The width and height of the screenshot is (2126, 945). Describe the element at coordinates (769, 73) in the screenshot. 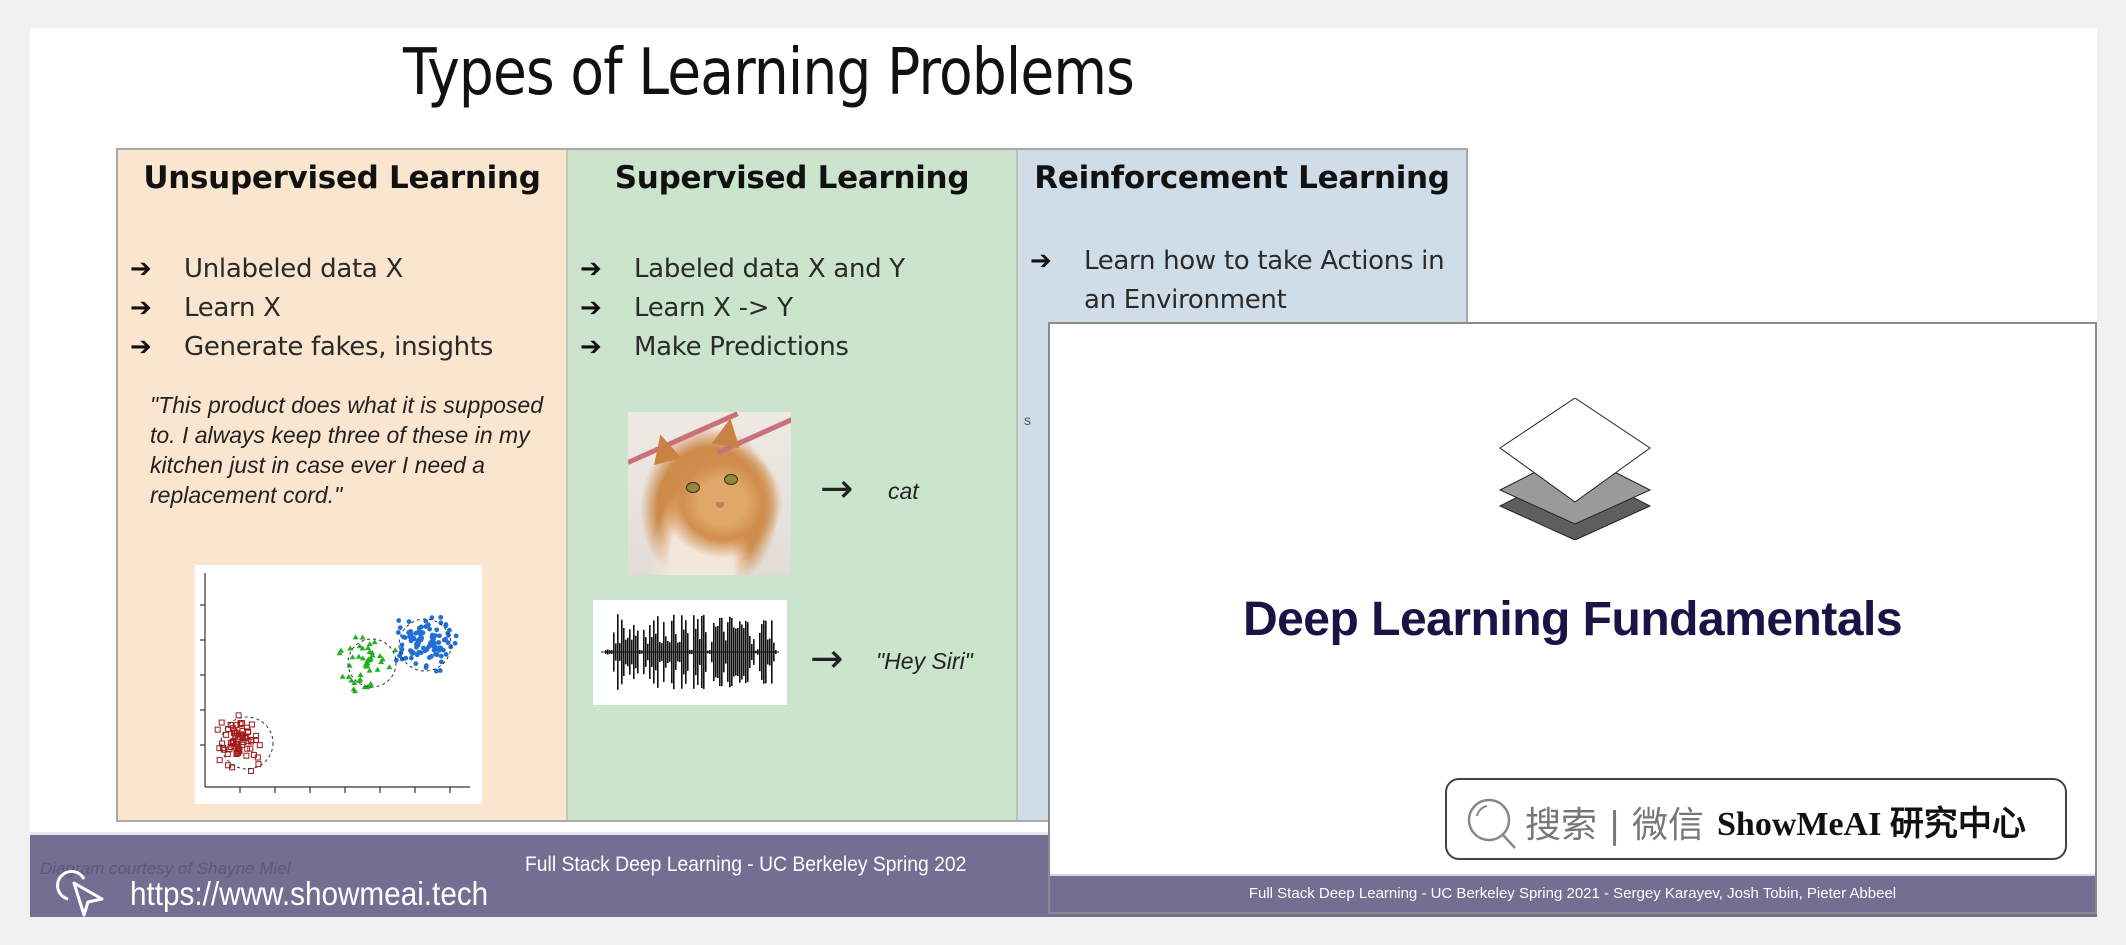

I see `slide-title: Types of Learning Problems` at that location.